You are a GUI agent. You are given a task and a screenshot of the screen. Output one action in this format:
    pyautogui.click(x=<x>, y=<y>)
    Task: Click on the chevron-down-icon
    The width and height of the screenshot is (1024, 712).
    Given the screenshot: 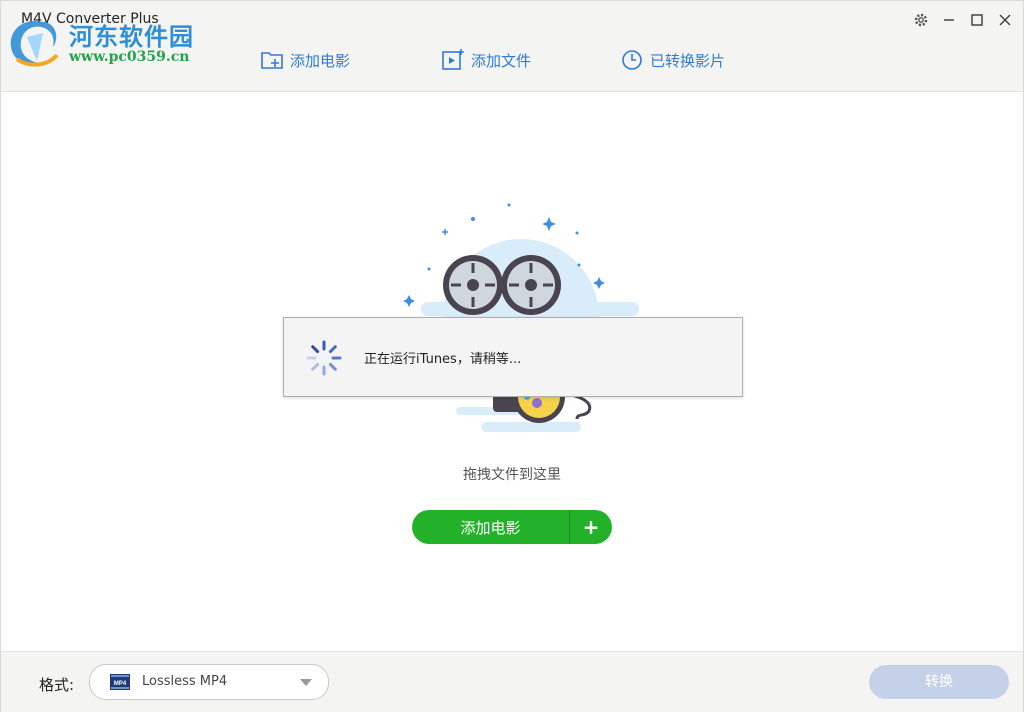 What is the action you would take?
    pyautogui.click(x=306, y=682)
    